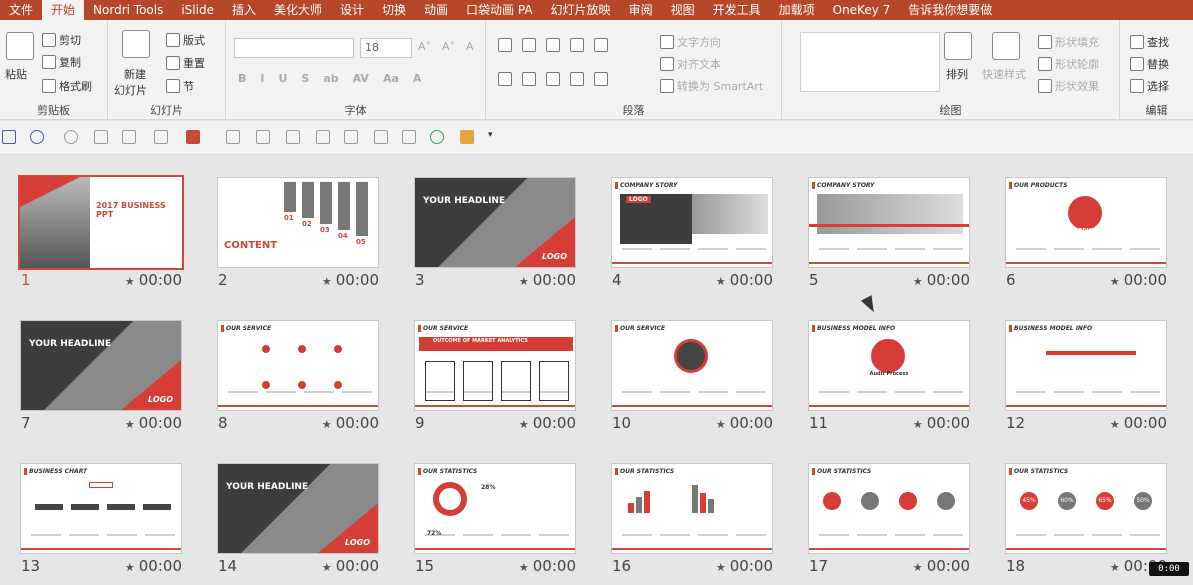 This screenshot has width=1193, height=585. Describe the element at coordinates (351, 137) in the screenshot. I see `align-bottom-icon` at that location.